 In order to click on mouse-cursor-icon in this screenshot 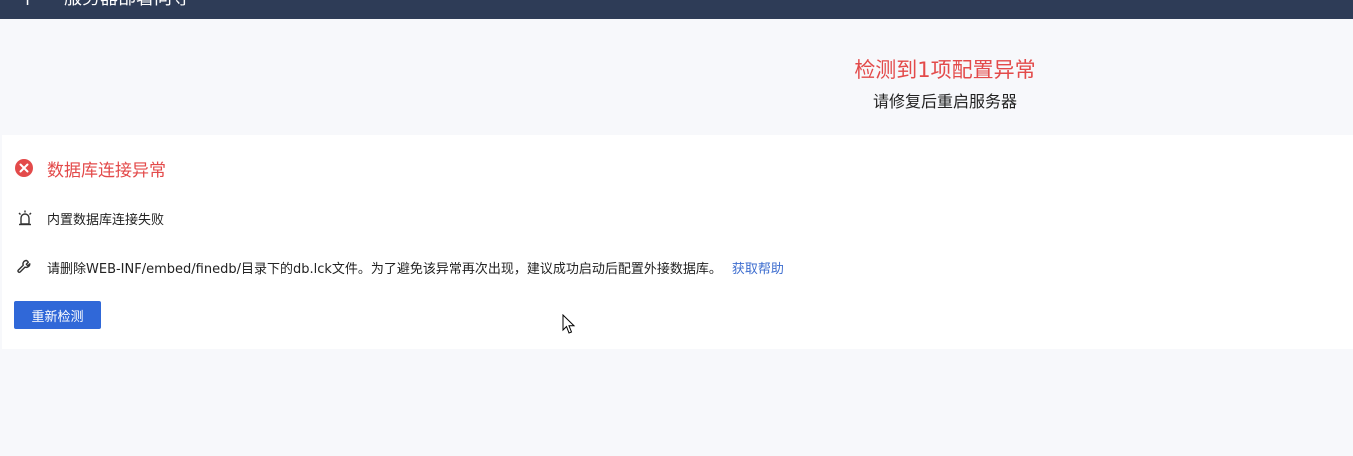, I will do `click(569, 324)`.